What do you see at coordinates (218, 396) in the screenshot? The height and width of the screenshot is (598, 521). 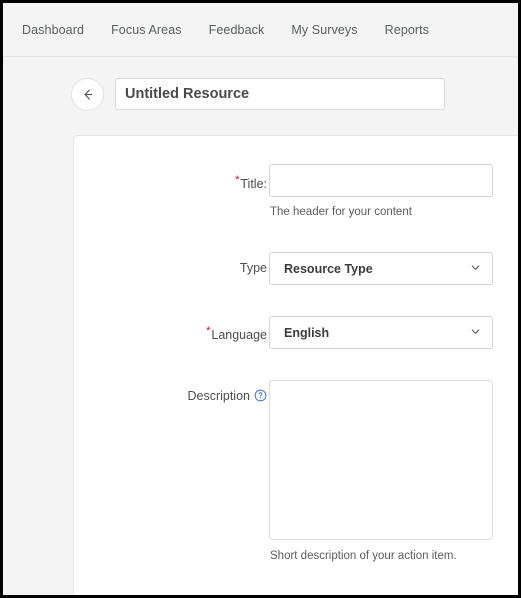 I see `description-label-text: Description` at bounding box center [218, 396].